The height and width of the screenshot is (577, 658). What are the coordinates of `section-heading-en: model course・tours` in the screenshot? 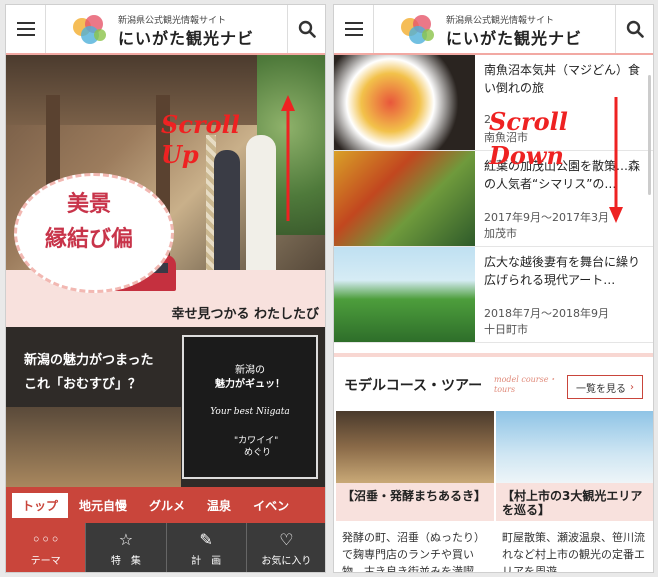 It's located at (525, 384).